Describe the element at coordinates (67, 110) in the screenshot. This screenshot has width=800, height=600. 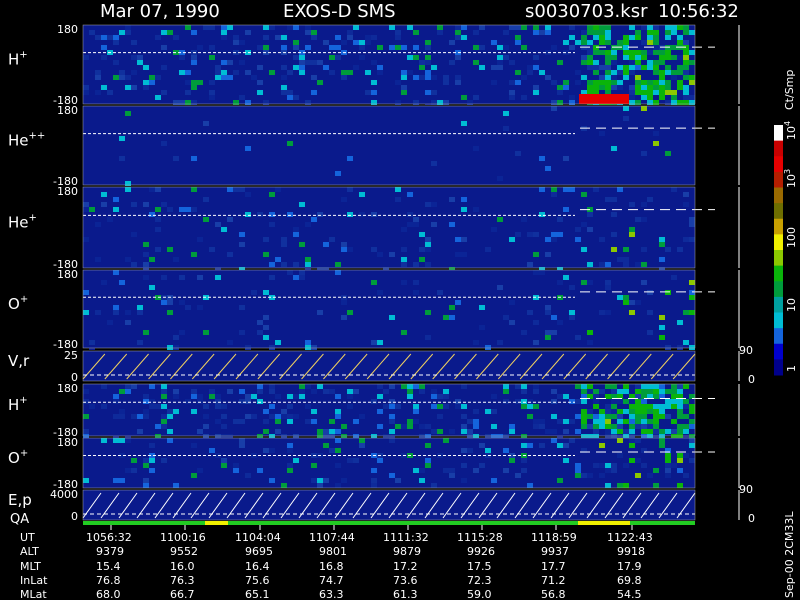
I see `y-axis-top-label: 180` at that location.